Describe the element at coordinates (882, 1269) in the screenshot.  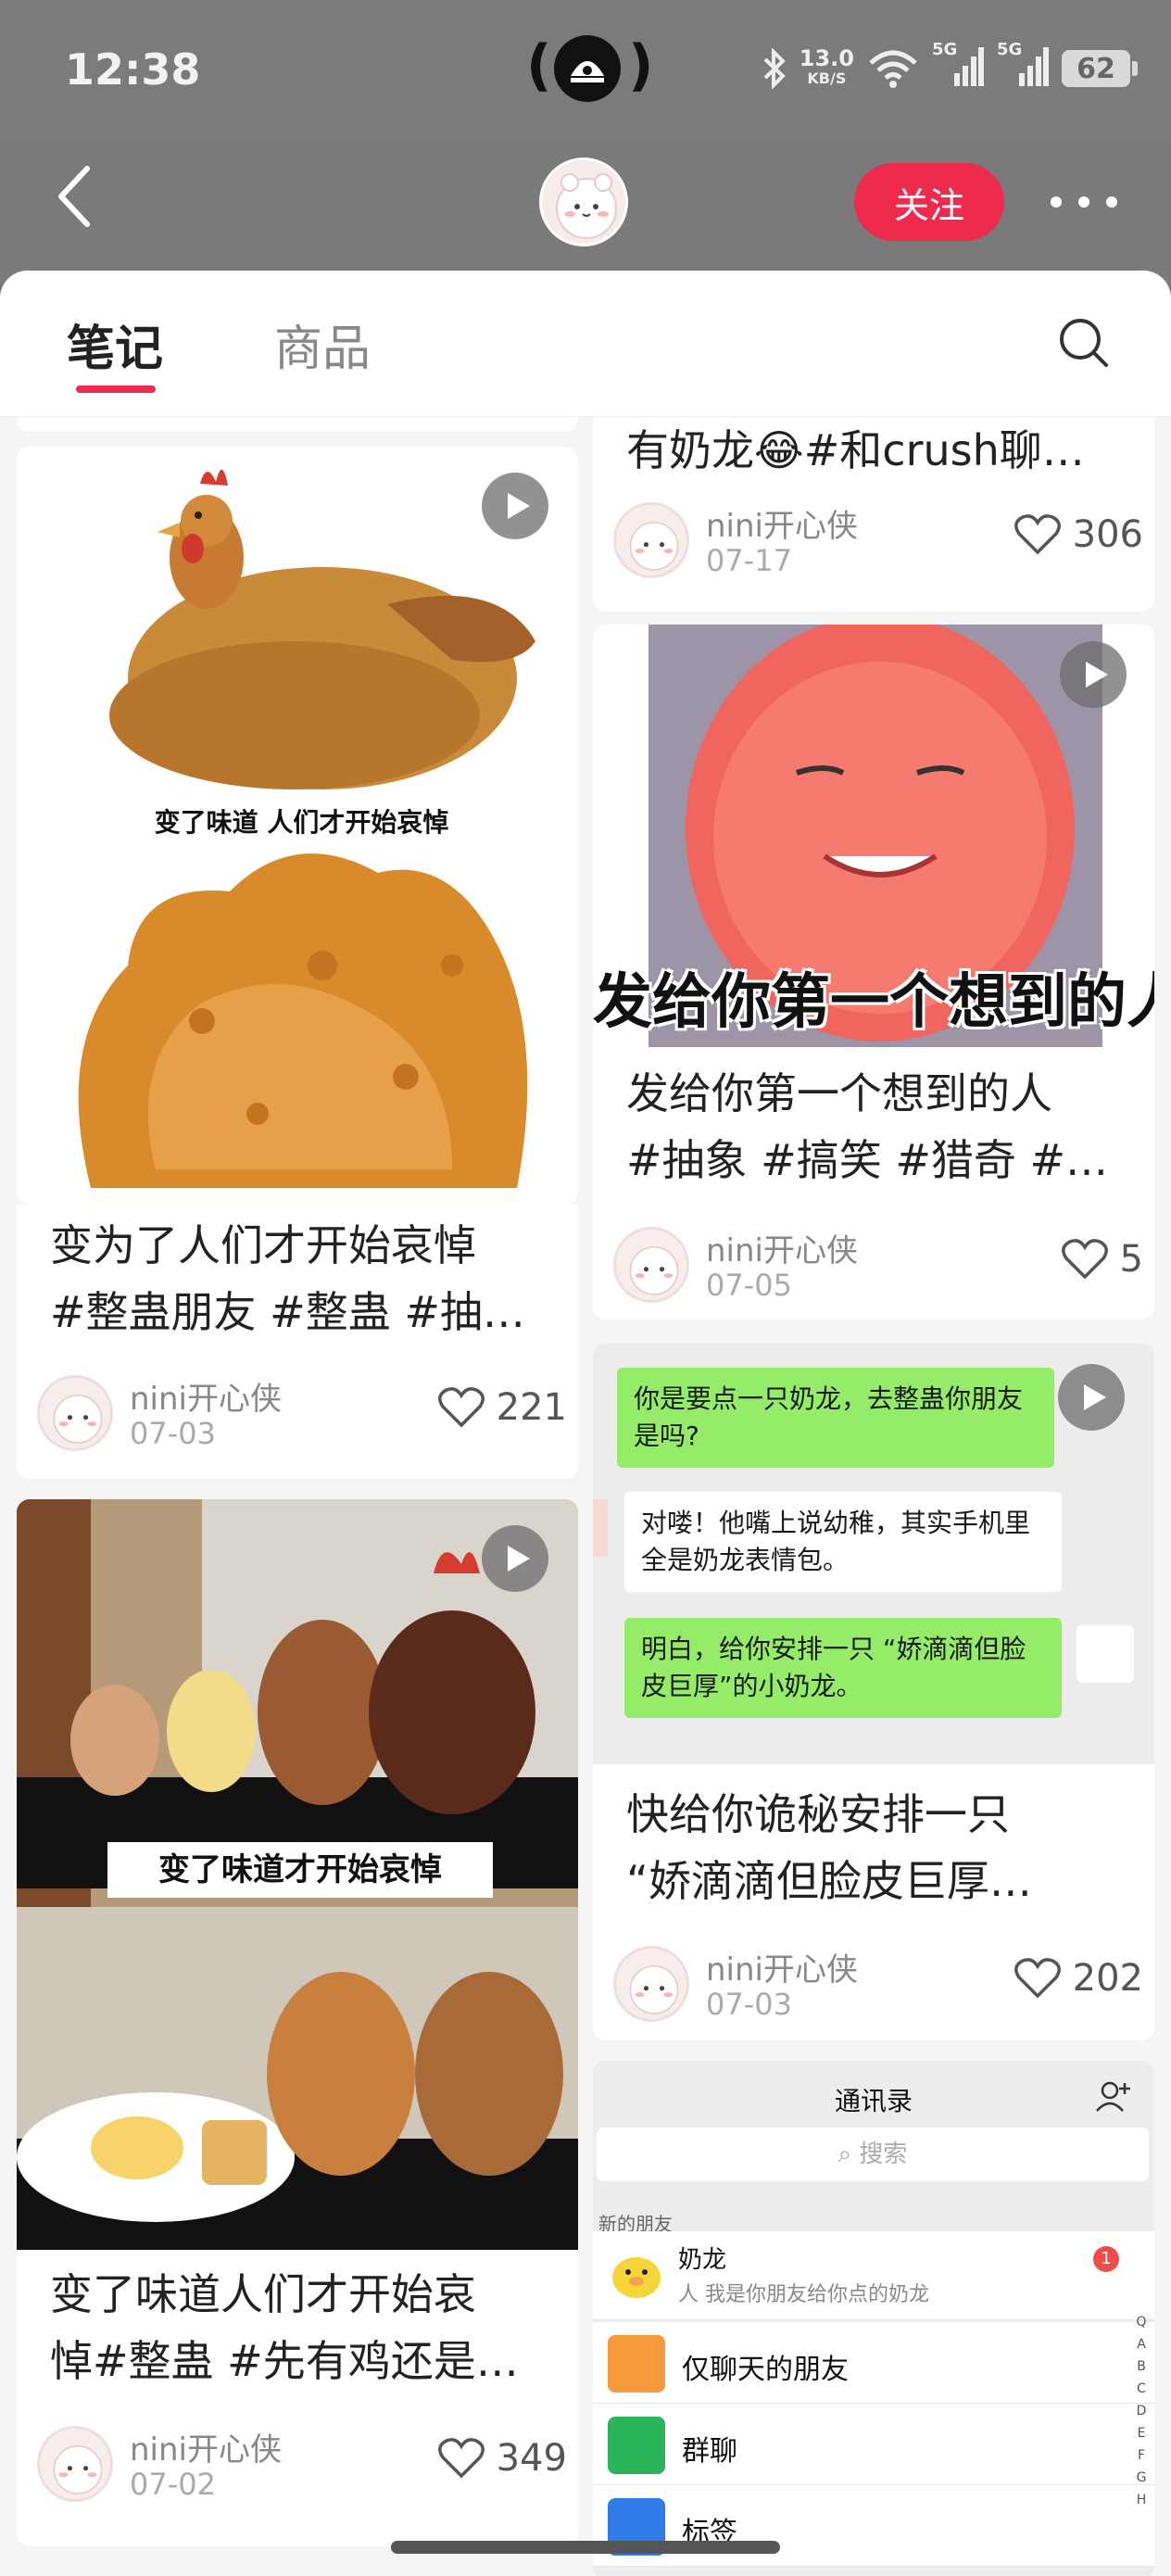
I see `note-meta: nini开心侠 07-05 5` at that location.